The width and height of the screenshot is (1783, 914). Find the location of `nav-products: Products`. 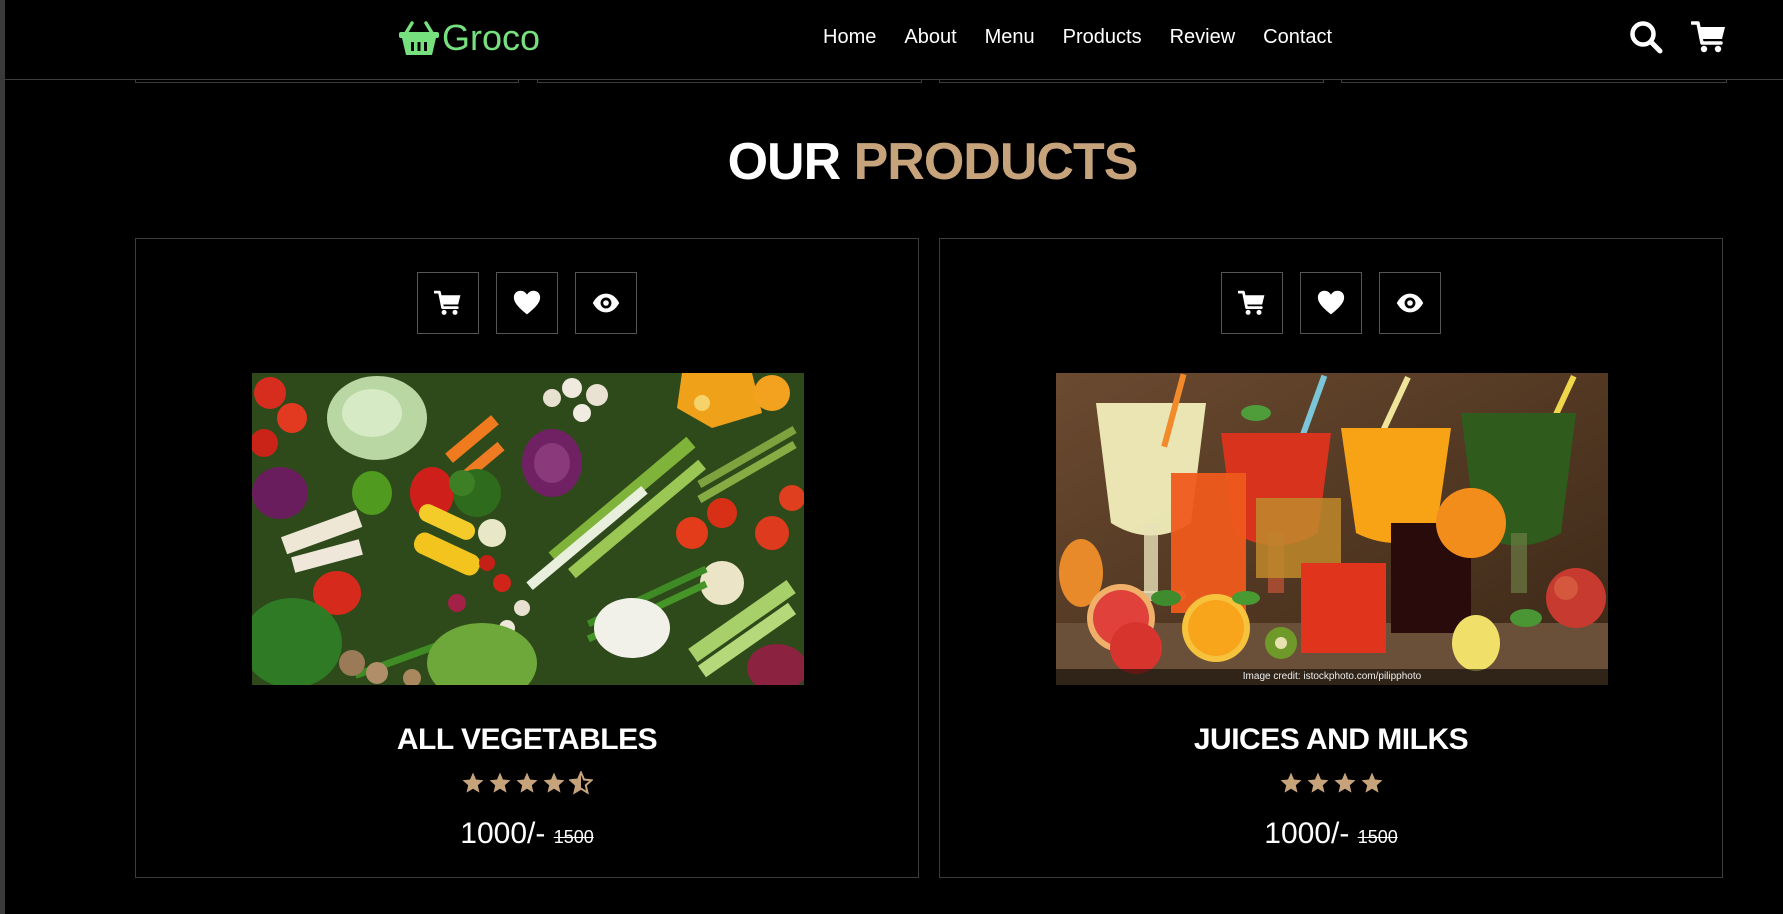

nav-products: Products is located at coordinates (1102, 37).